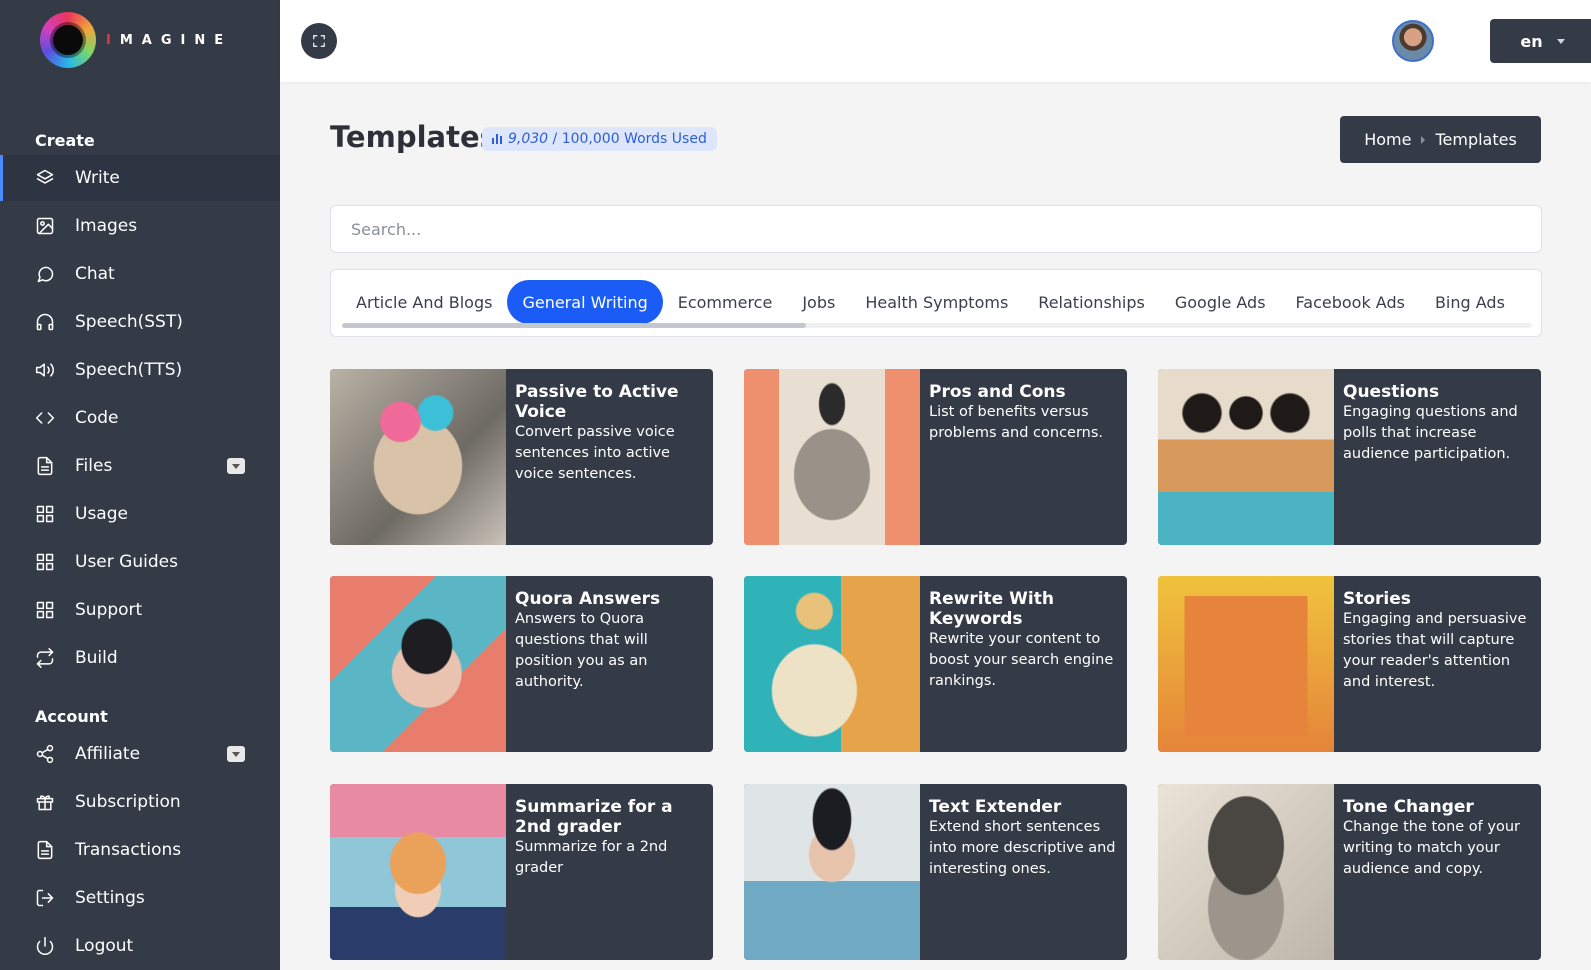 This screenshot has height=970, width=1591. I want to click on repeat-icon, so click(45, 658).